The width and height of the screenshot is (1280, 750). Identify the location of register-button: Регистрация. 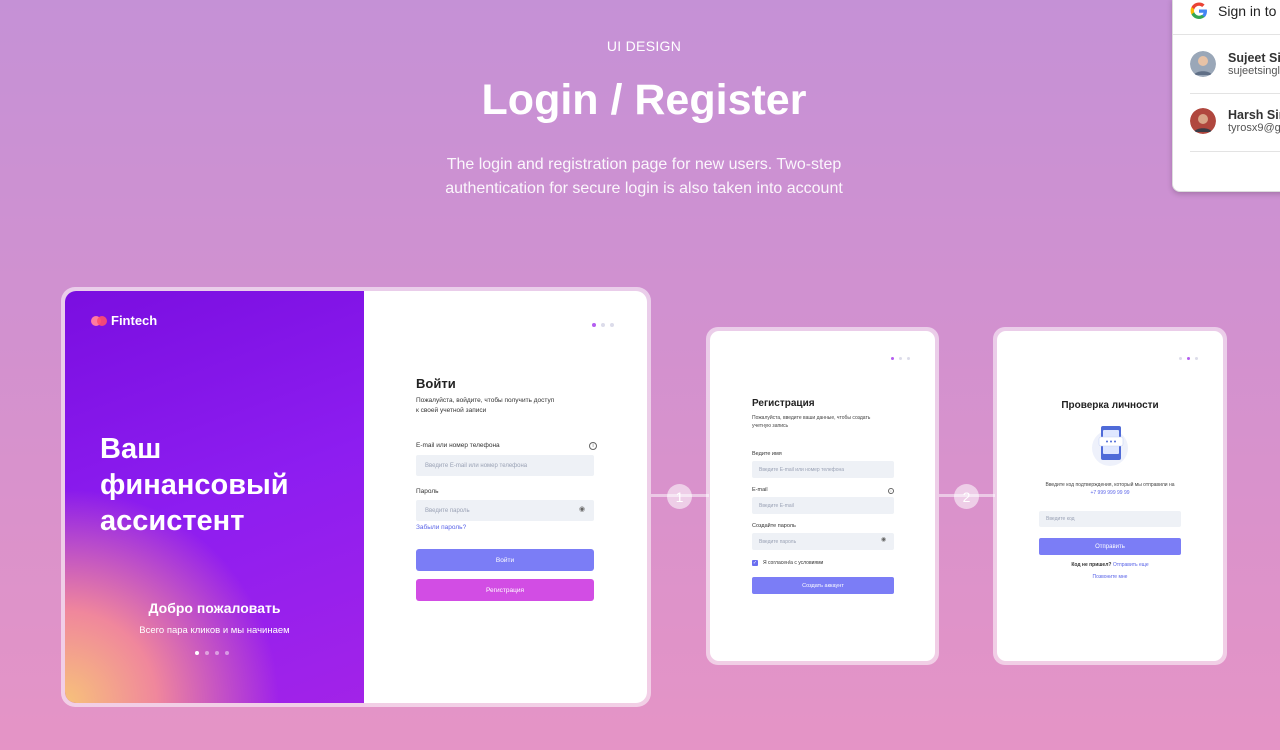
(505, 590).